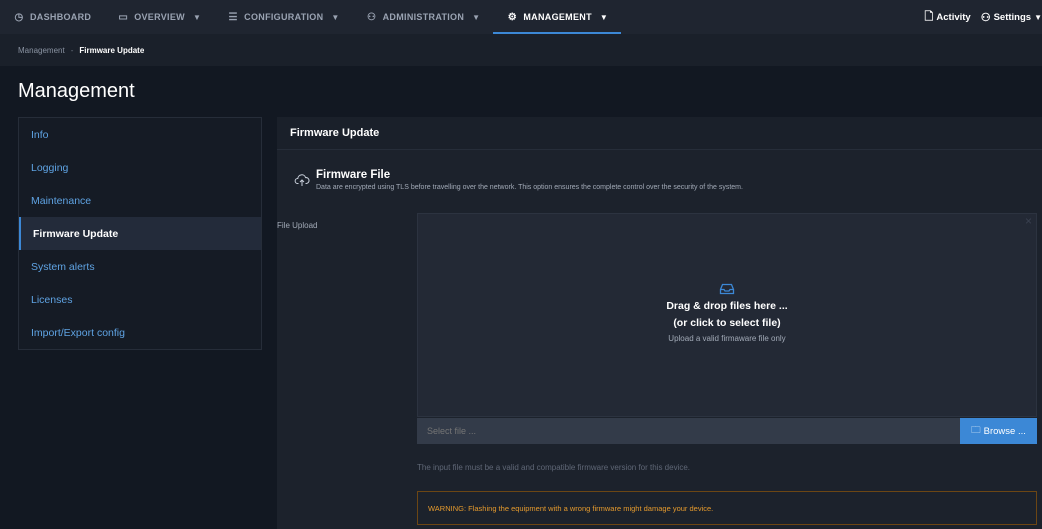 This screenshot has width=1042, height=529. I want to click on list-icon: ☰, so click(233, 17).